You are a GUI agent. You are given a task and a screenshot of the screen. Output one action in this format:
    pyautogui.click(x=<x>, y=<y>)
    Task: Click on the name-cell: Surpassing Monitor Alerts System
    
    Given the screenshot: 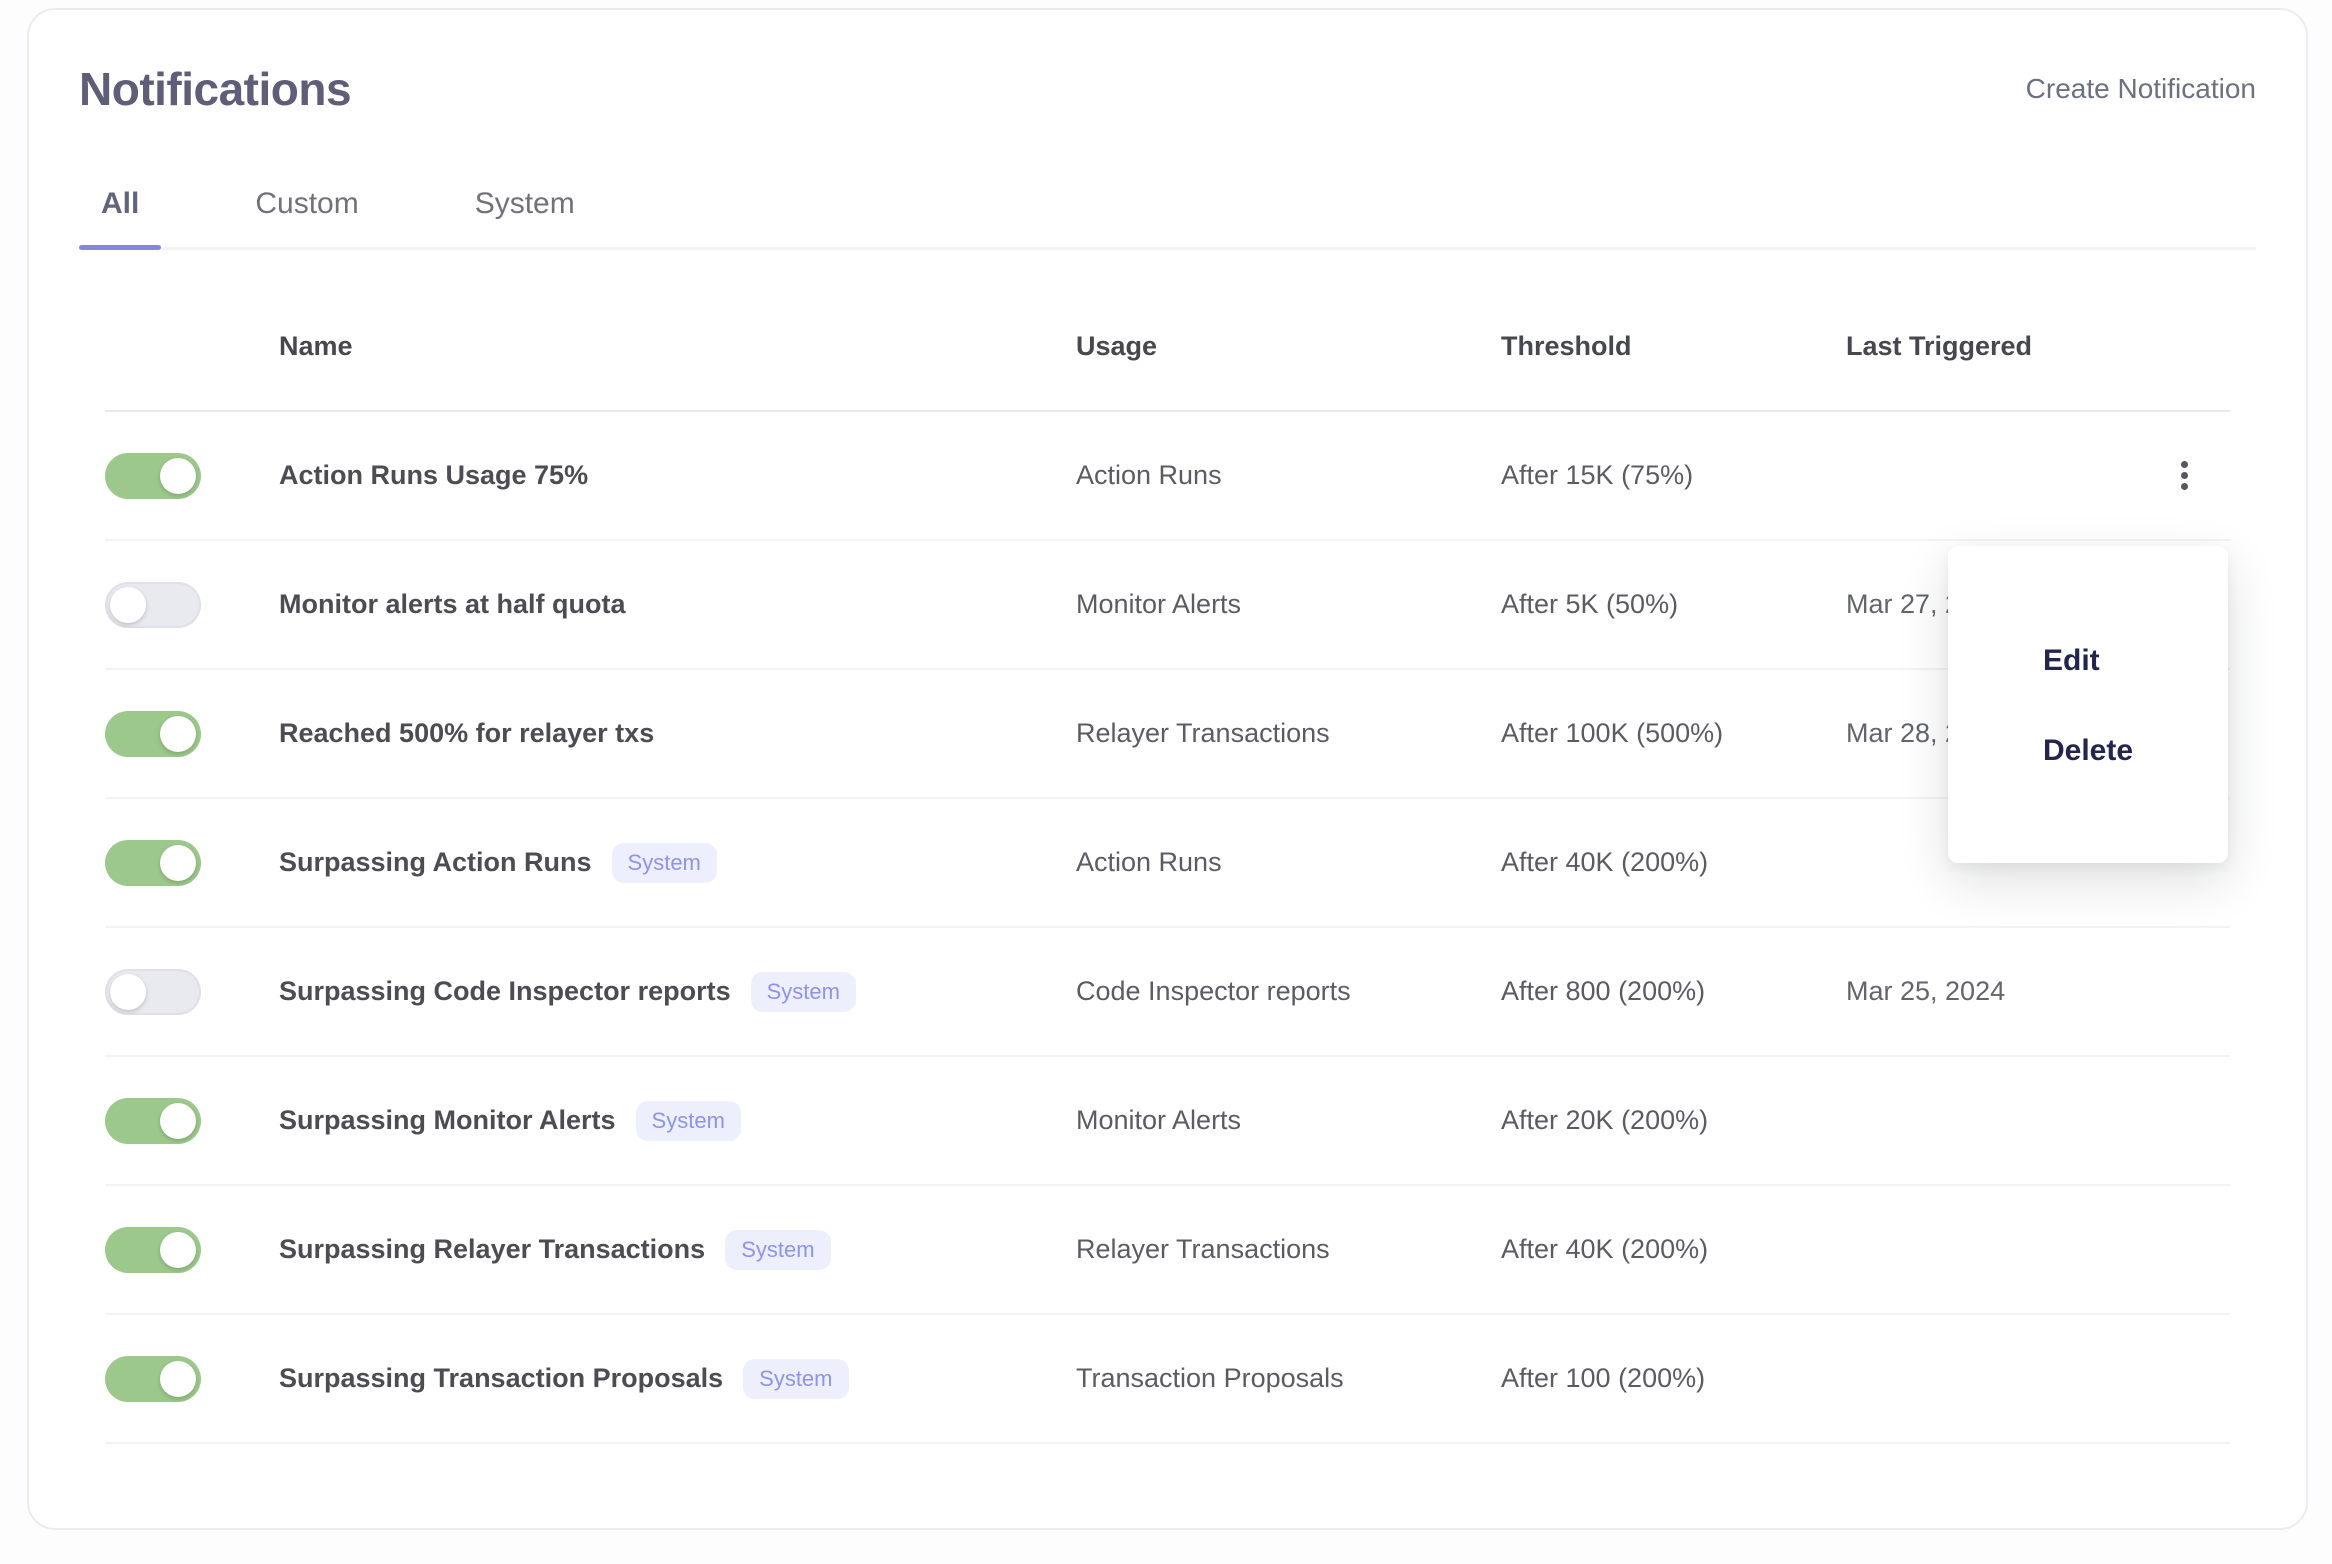 What is the action you would take?
    pyautogui.click(x=677, y=1120)
    